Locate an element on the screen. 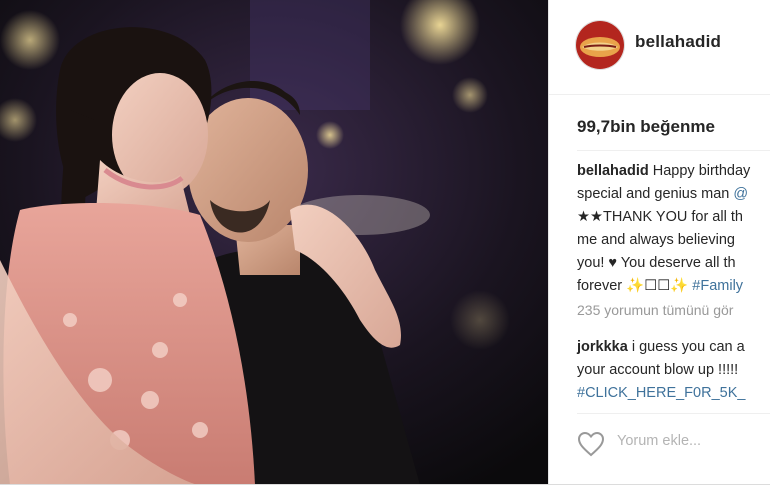  comment-hashtag-link: #CLICK_HERE_F0R_5K_ is located at coordinates (673, 393).